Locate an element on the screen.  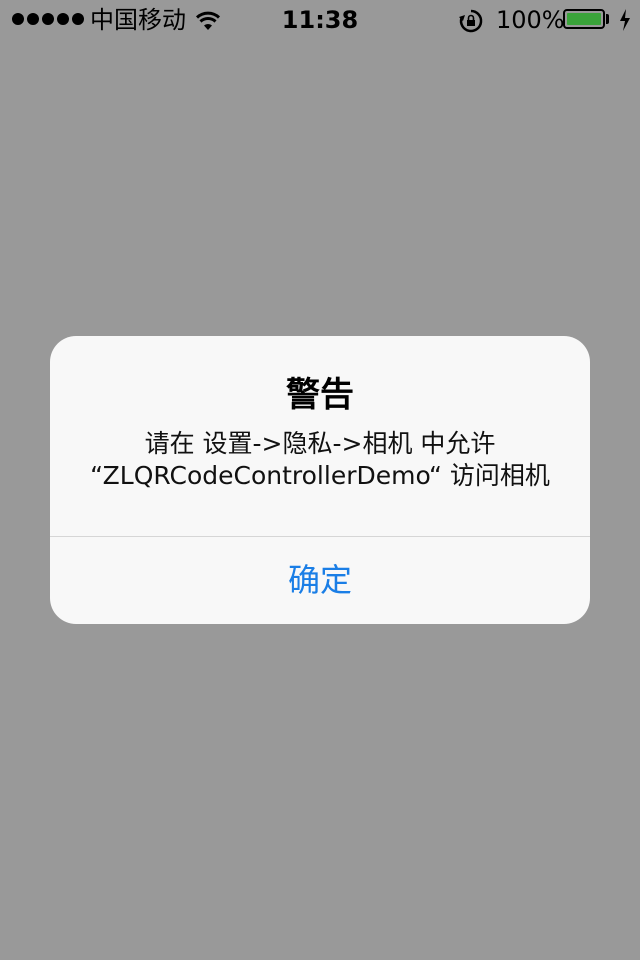
battery-icon is located at coordinates (584, 19).